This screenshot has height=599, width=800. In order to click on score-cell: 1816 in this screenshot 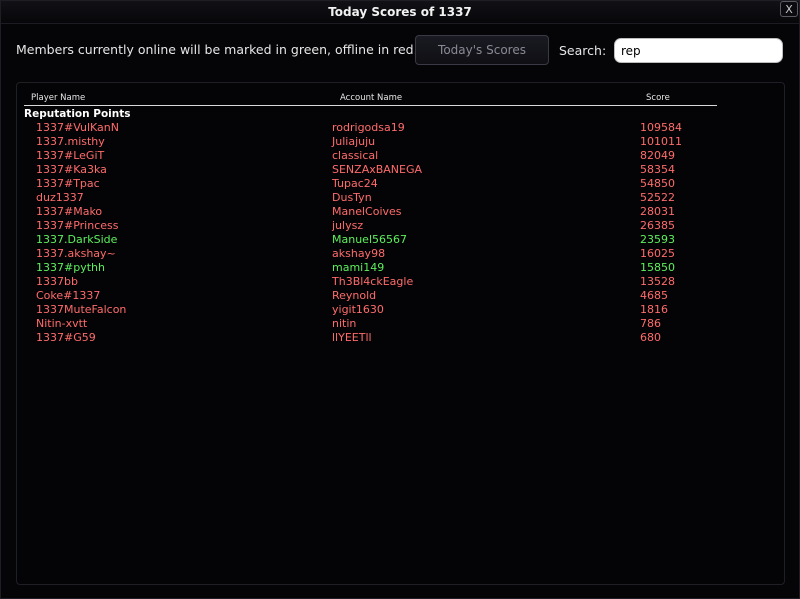, I will do `click(654, 309)`.